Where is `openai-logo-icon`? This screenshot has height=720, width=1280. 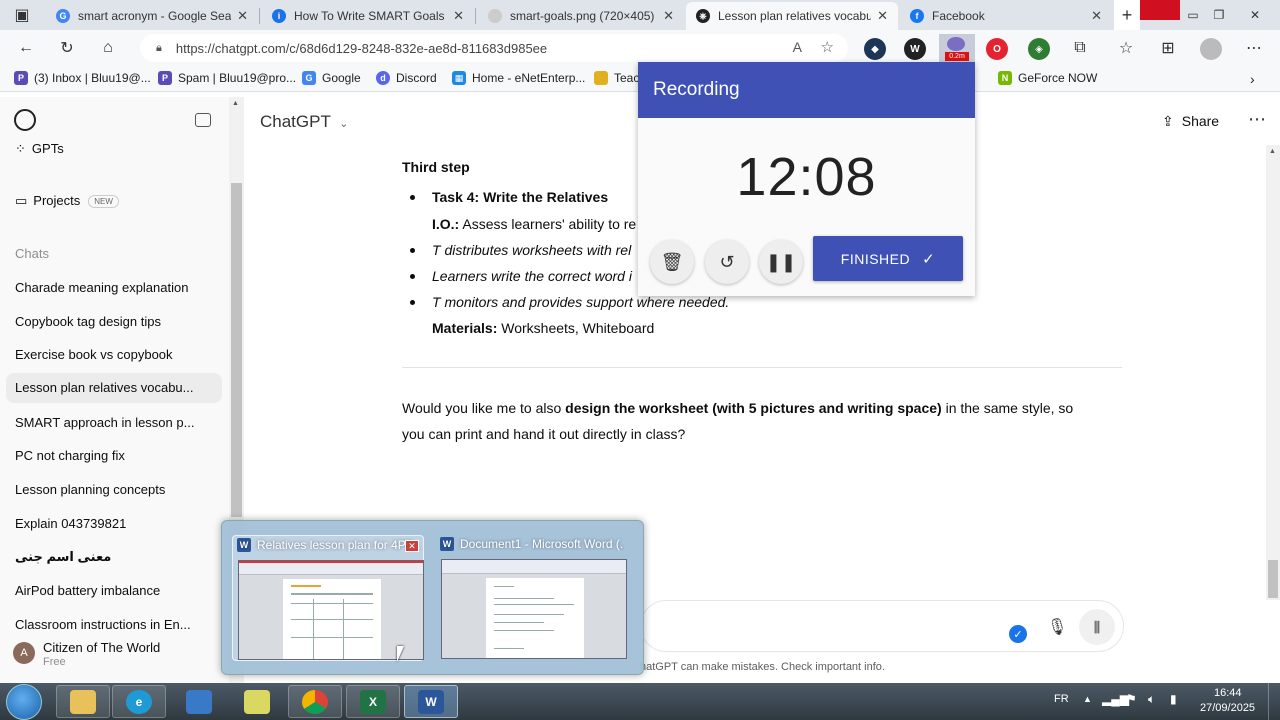
openai-logo-icon is located at coordinates (25, 120).